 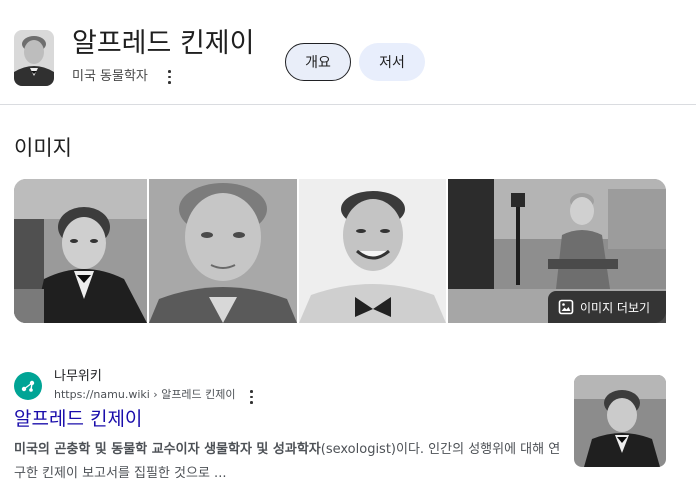 I want to click on tab-works: 저서, so click(x=392, y=62).